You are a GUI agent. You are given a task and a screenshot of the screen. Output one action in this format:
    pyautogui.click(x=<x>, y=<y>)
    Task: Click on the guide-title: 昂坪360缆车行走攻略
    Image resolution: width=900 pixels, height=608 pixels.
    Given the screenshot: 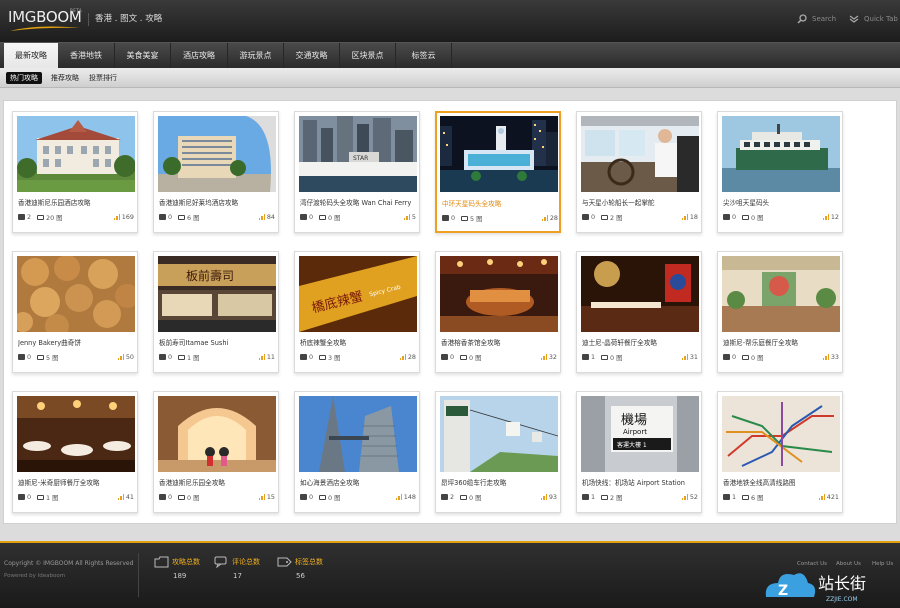 What is the action you would take?
    pyautogui.click(x=499, y=482)
    